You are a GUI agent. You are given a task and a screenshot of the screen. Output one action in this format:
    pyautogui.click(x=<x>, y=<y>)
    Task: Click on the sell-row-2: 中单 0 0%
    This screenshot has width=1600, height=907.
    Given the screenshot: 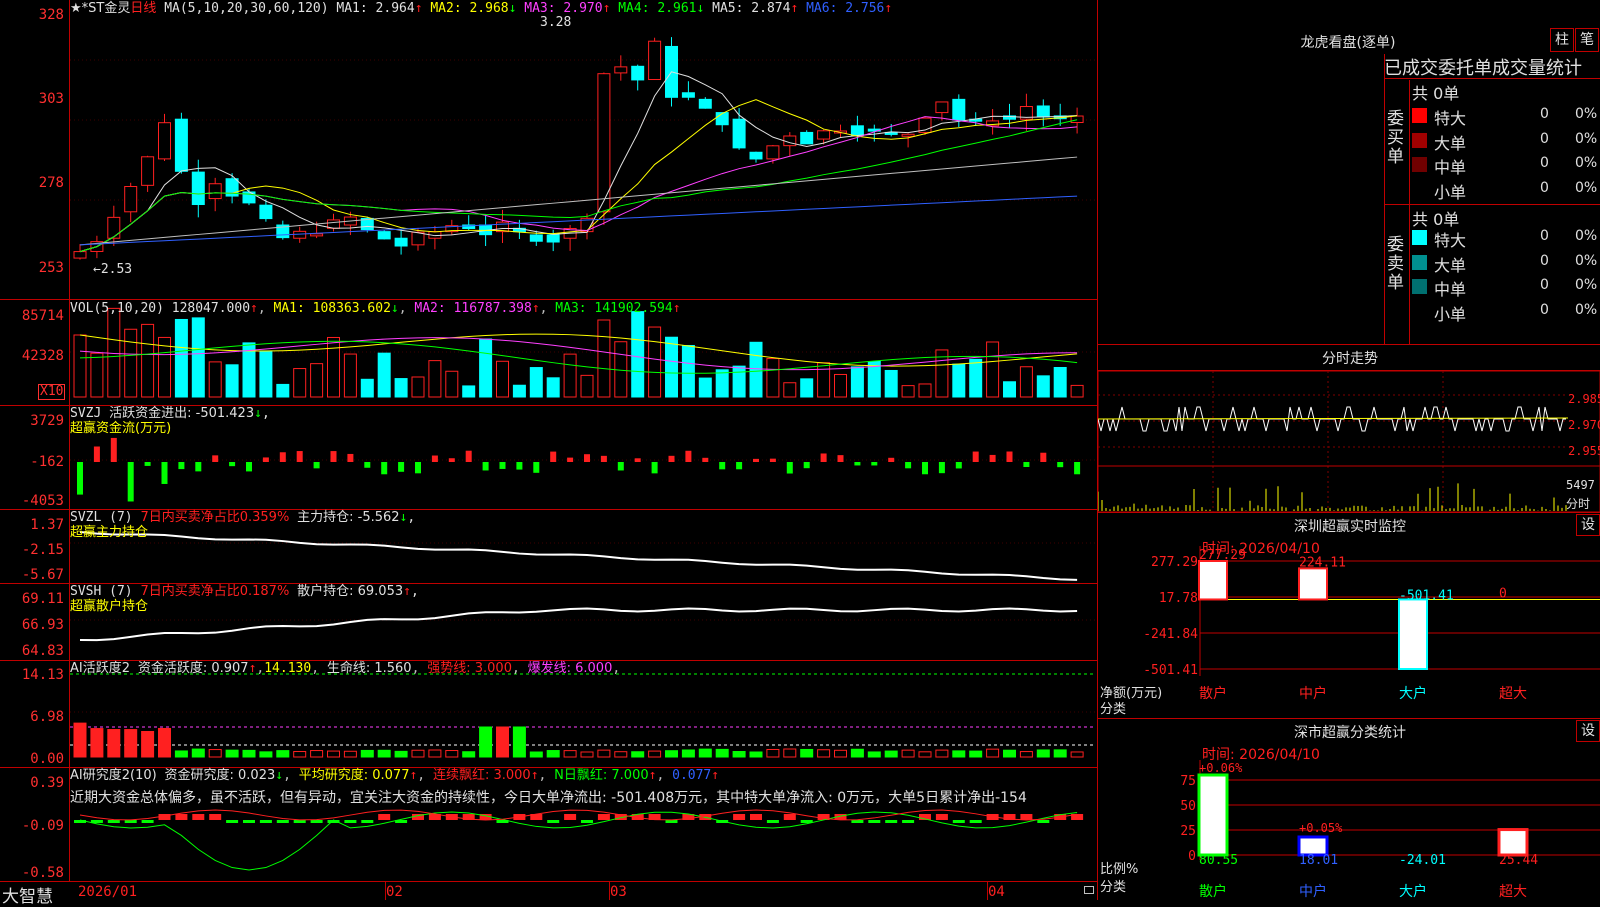 What is the action you would take?
    pyautogui.click(x=1505, y=287)
    